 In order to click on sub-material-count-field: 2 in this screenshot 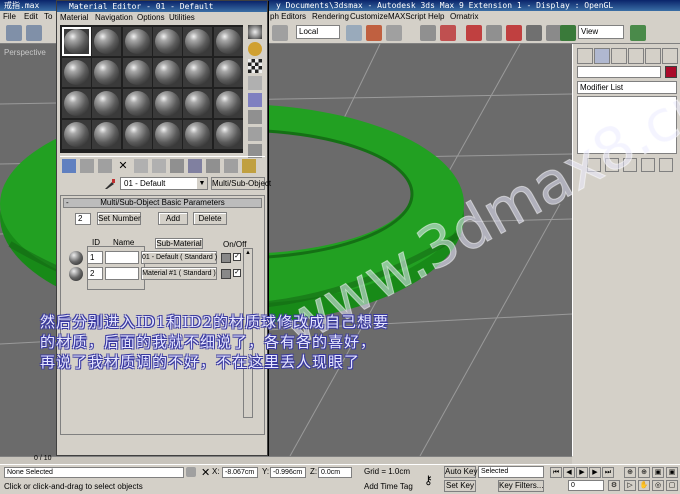, I will do `click(83, 219)`.